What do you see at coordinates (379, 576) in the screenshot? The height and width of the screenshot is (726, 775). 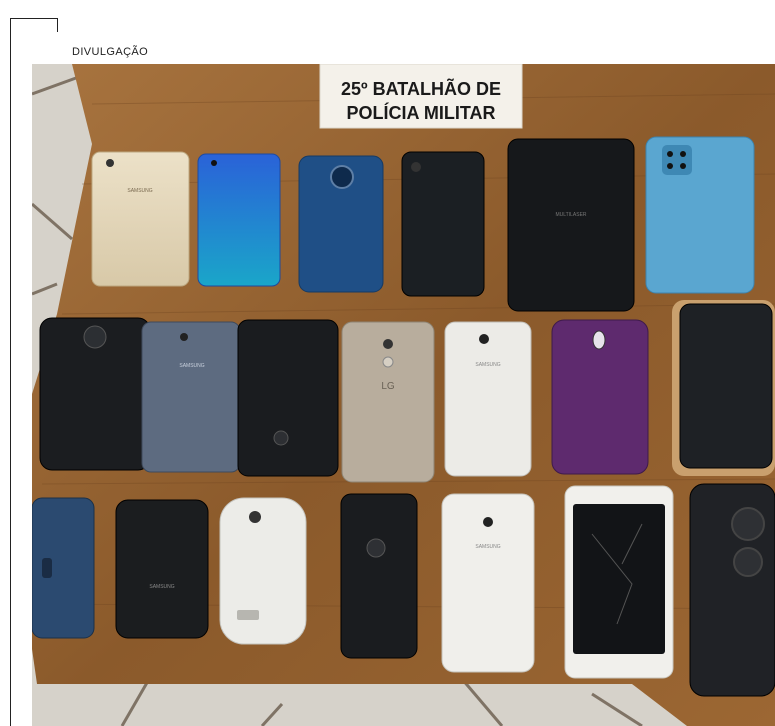 I see `phone-black-feature` at bounding box center [379, 576].